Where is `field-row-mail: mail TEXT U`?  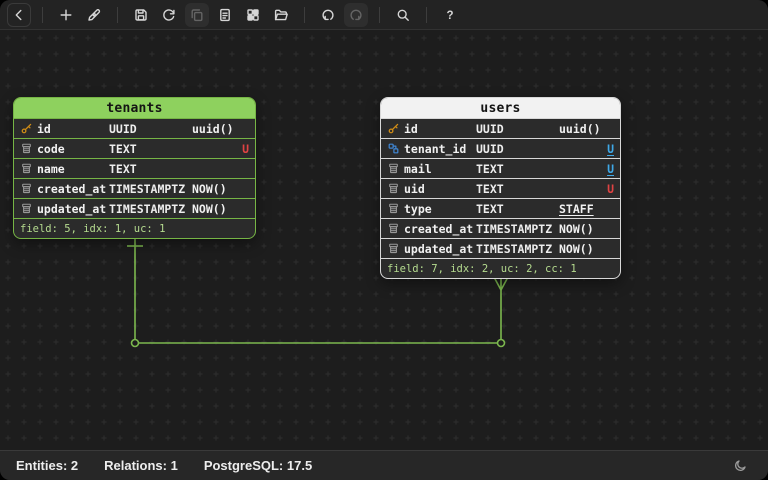
field-row-mail: mail TEXT U is located at coordinates (500, 168).